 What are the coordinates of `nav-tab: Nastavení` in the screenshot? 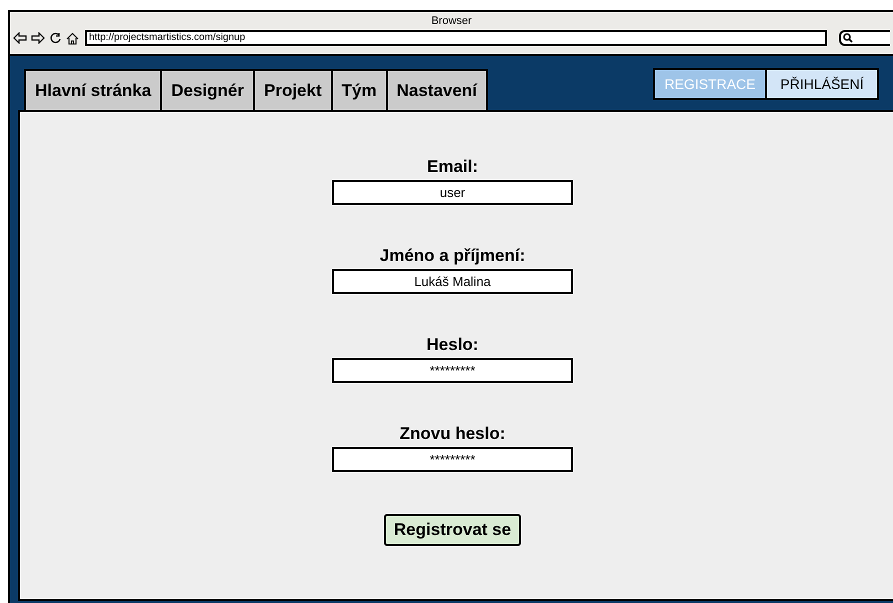 It's located at (437, 90).